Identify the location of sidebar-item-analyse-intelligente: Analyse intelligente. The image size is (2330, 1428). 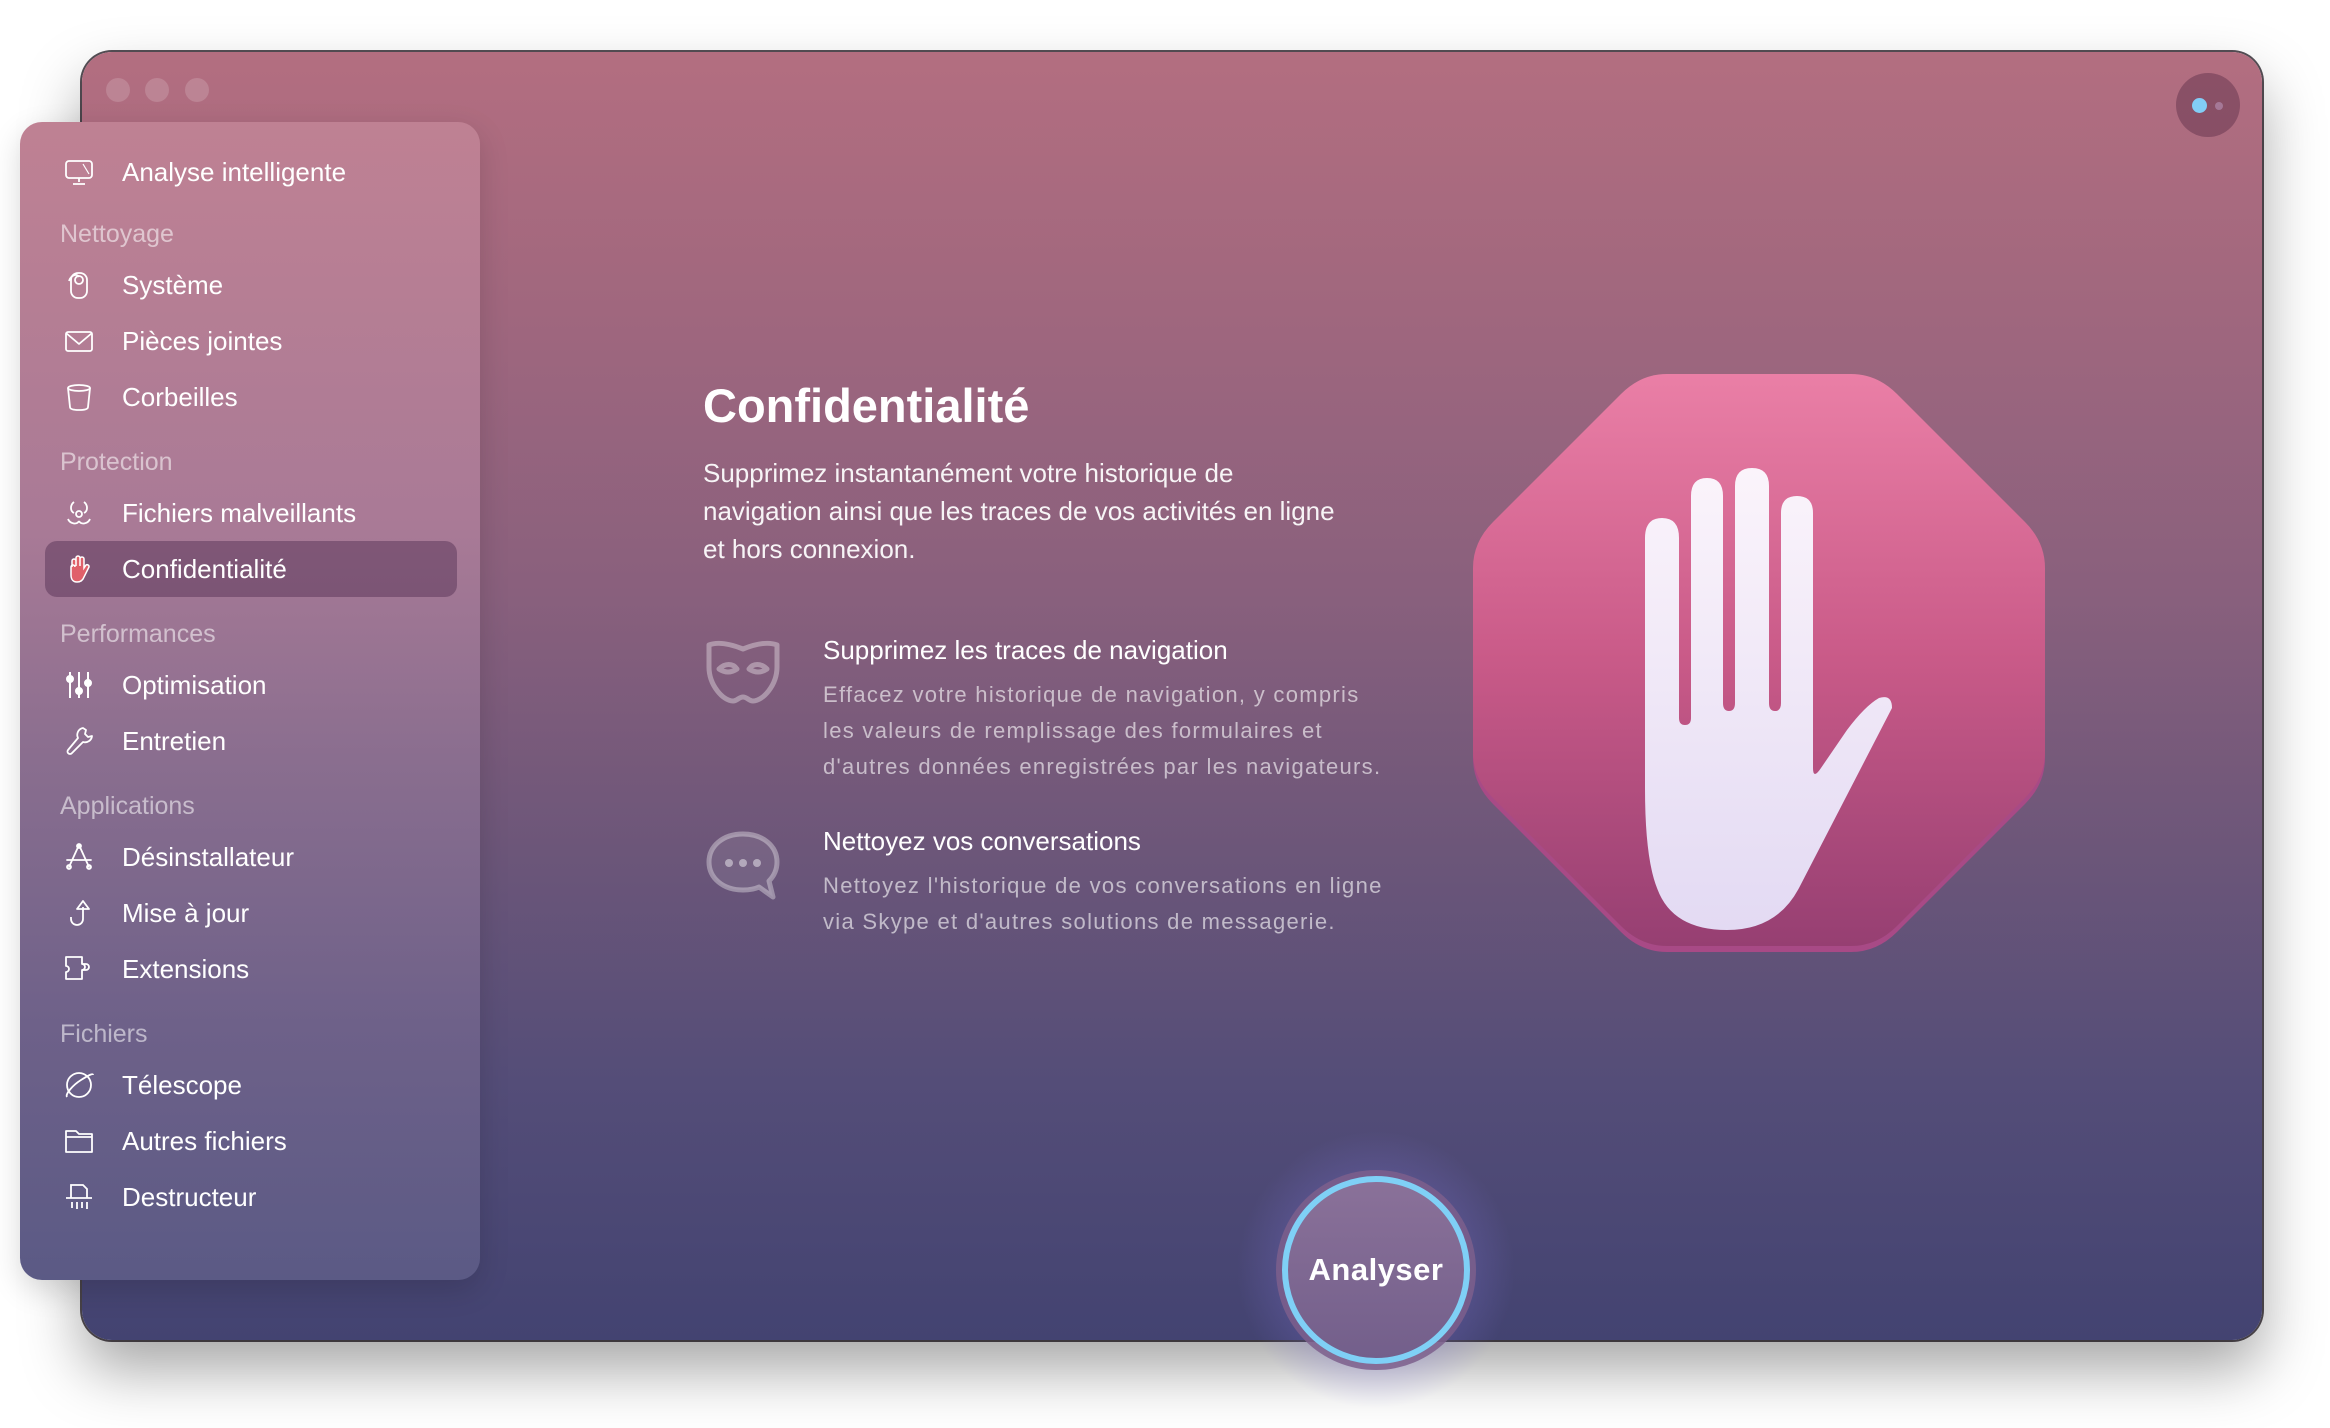
(251, 172).